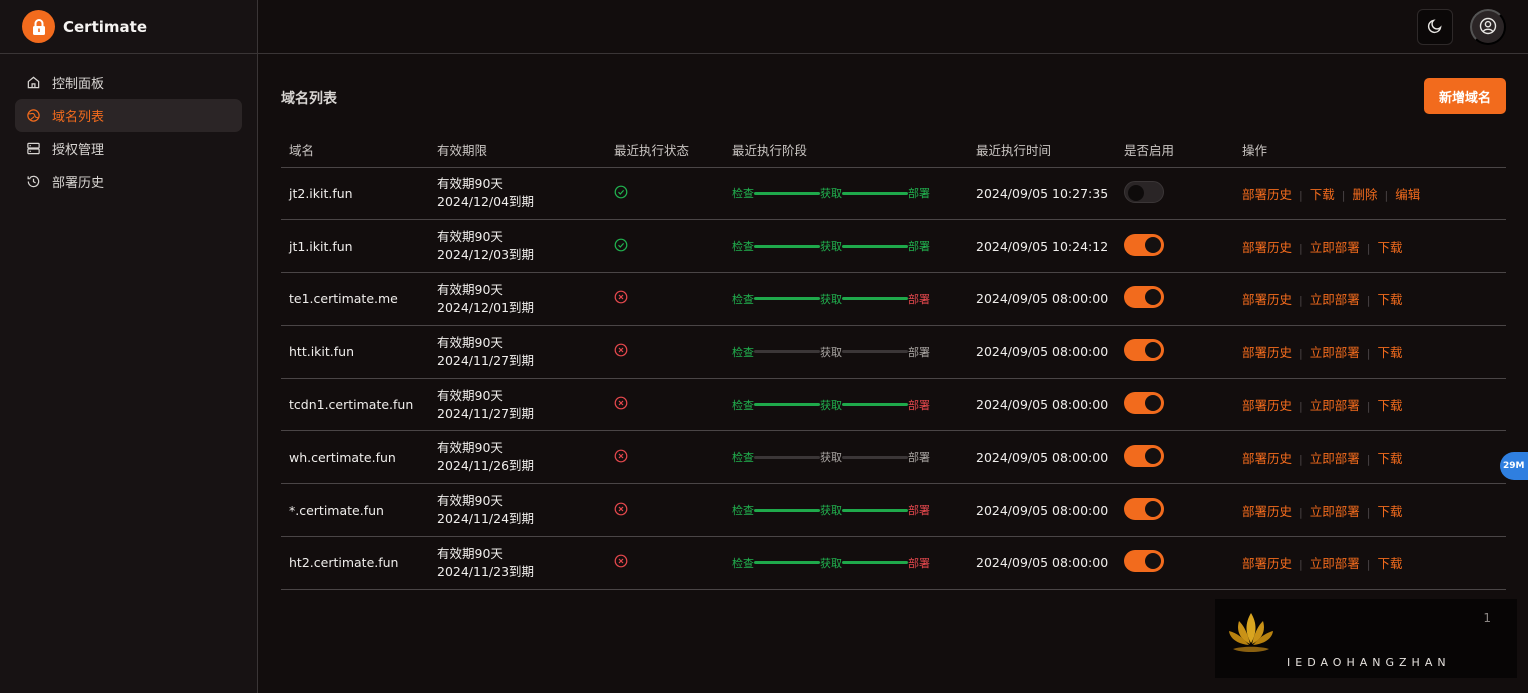  I want to click on add-domain-button: 新增域名, so click(1465, 96).